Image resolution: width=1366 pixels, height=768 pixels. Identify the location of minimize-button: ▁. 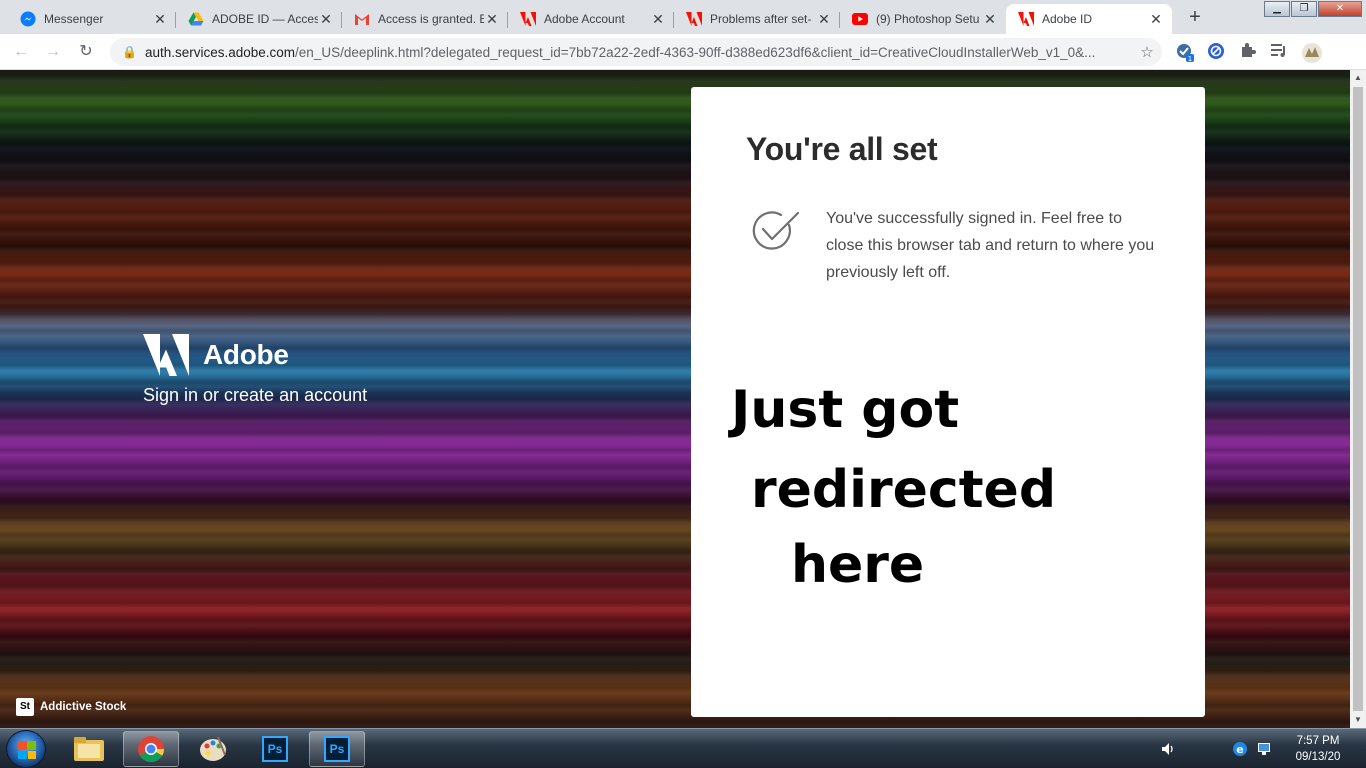
(1277, 9).